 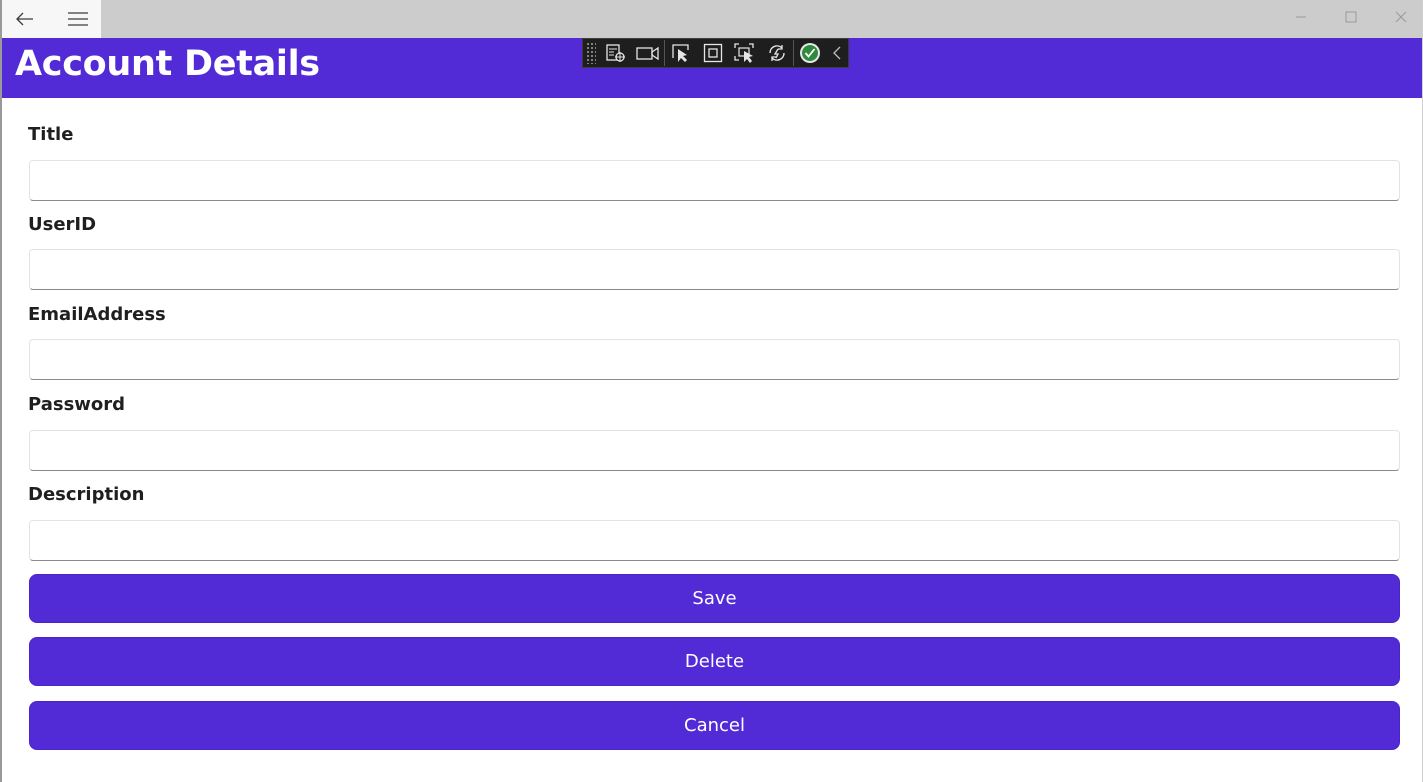 I want to click on select-element-button, so click(x=681, y=53).